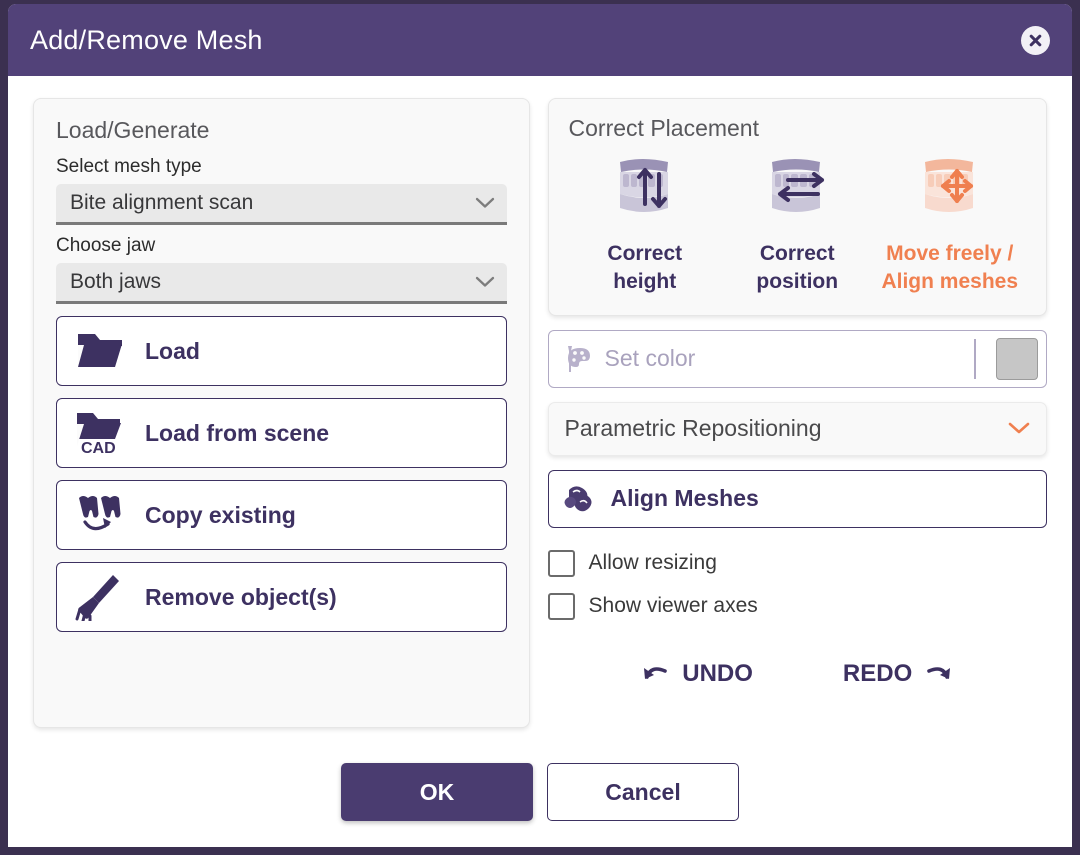 This screenshot has width=1080, height=855. Describe the element at coordinates (645, 225) in the screenshot. I see `correct-height-option: Correct height` at that location.